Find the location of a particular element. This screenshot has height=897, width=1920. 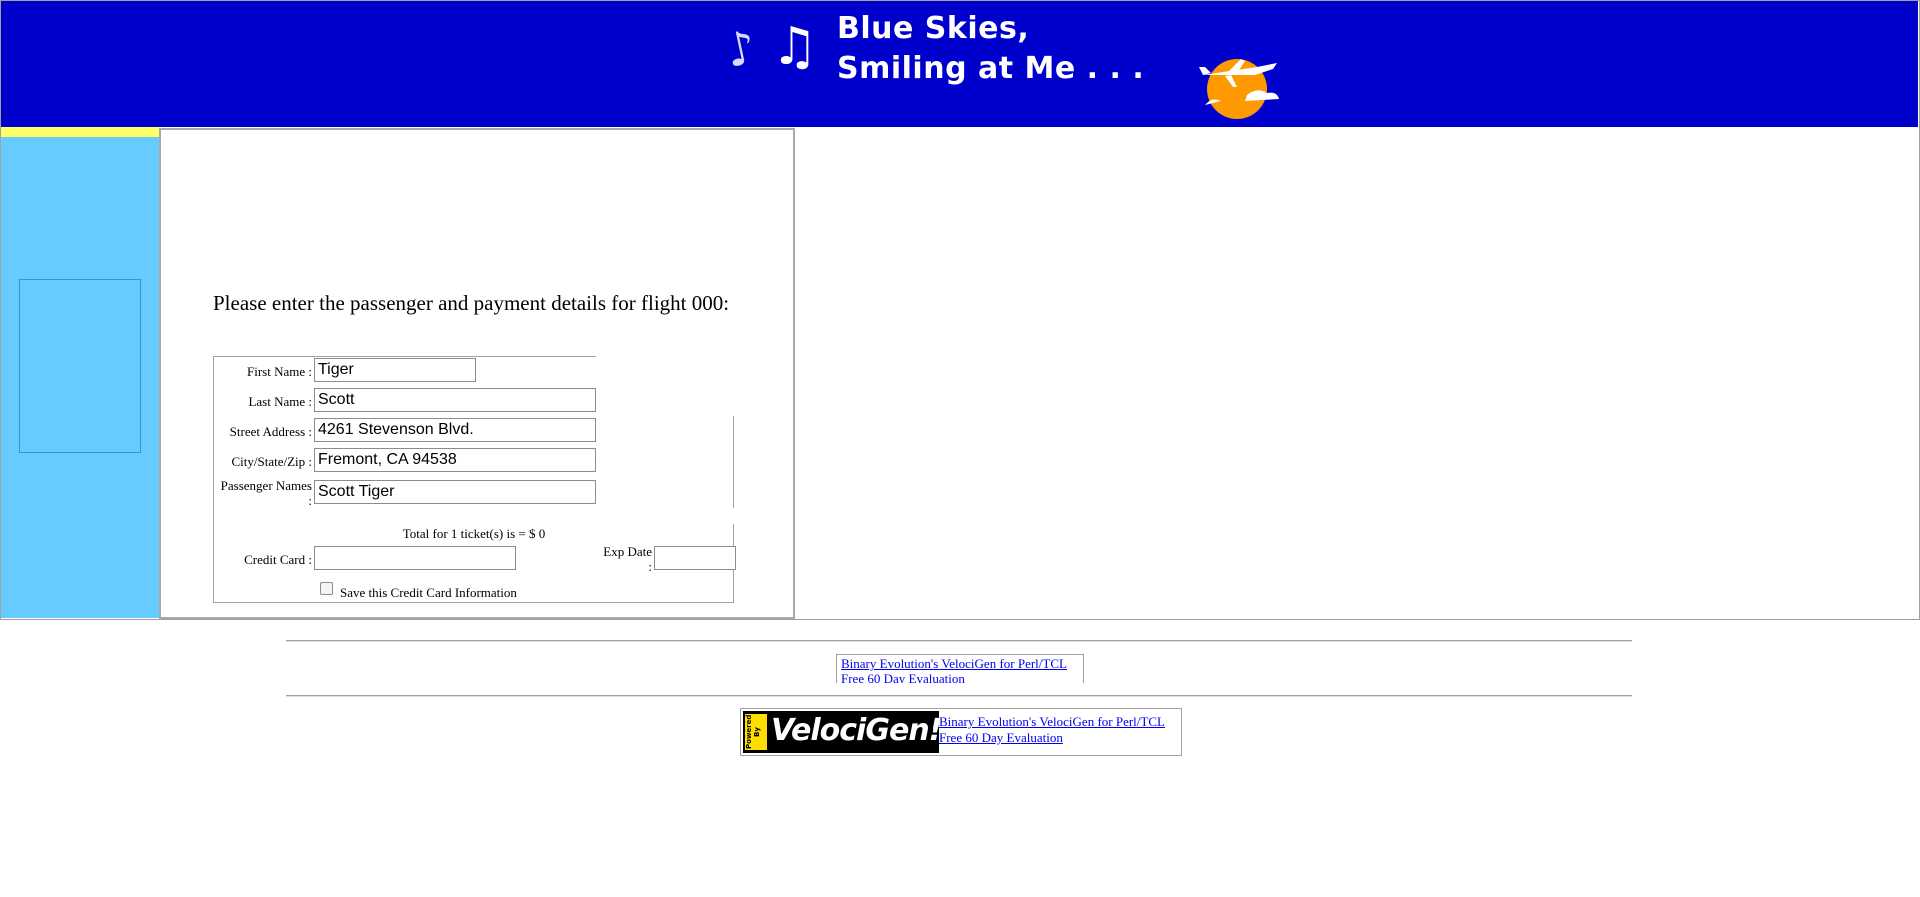

last-name-field: Scott is located at coordinates (455, 400).